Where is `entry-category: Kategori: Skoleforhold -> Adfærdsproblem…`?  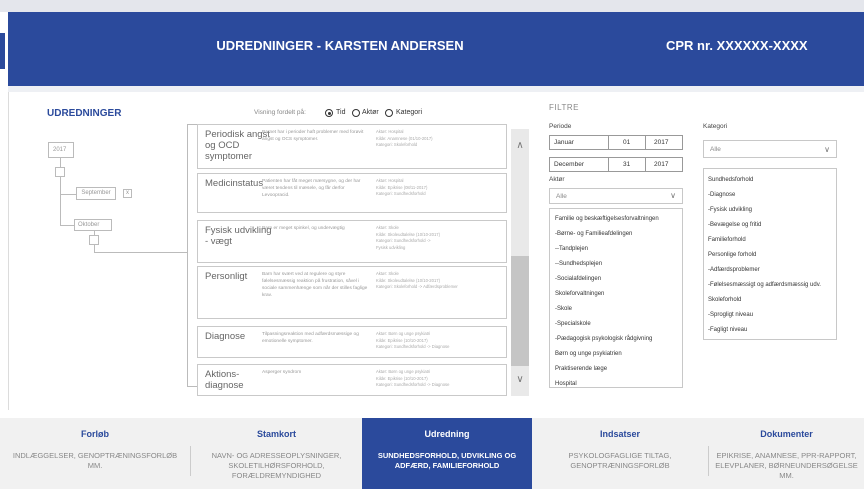 entry-category: Kategori: Skoleforhold -> Adfærdsproblem… is located at coordinates (417, 286).